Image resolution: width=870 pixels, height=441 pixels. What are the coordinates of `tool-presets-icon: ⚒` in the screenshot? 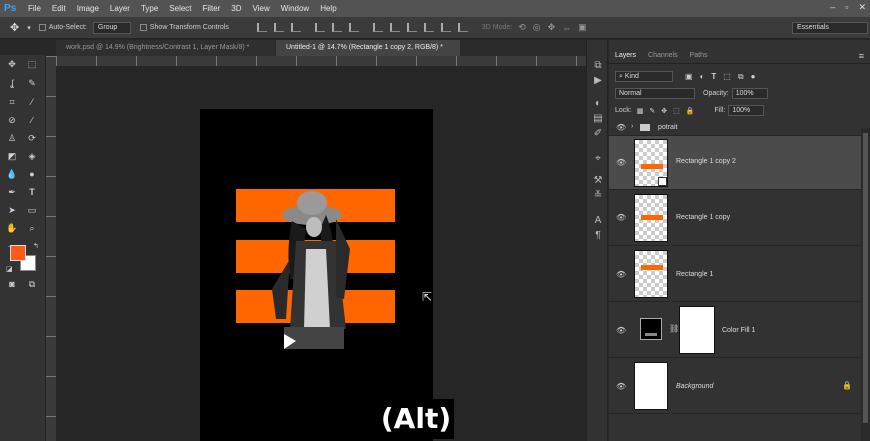 It's located at (598, 181).